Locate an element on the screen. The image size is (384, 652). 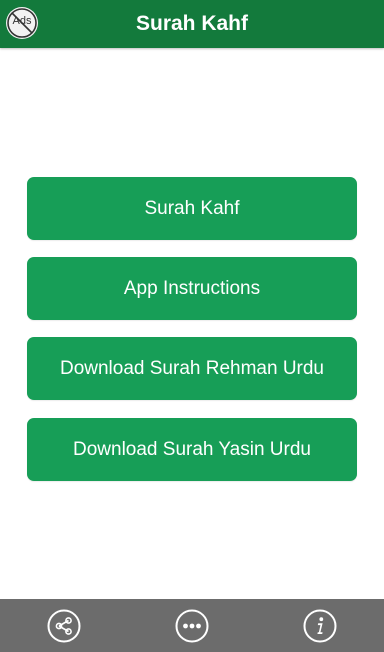
download-surah-yasin-urdu-button: Download Surah Yasin Urdu is located at coordinates (192, 449).